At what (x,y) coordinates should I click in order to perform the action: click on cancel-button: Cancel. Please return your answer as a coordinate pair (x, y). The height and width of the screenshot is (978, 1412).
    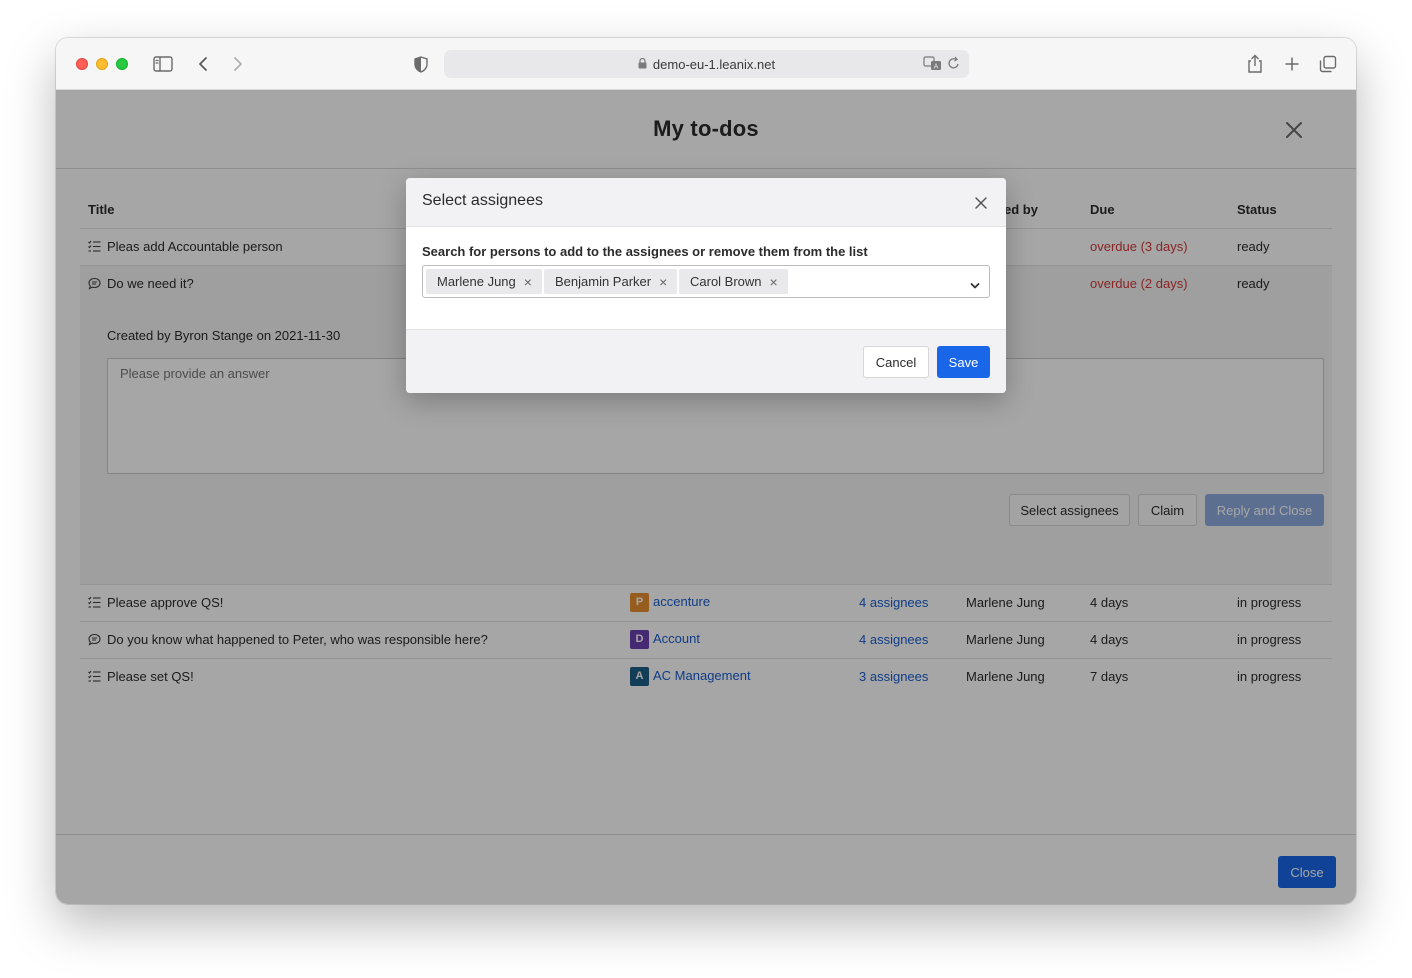
    Looking at the image, I should click on (896, 362).